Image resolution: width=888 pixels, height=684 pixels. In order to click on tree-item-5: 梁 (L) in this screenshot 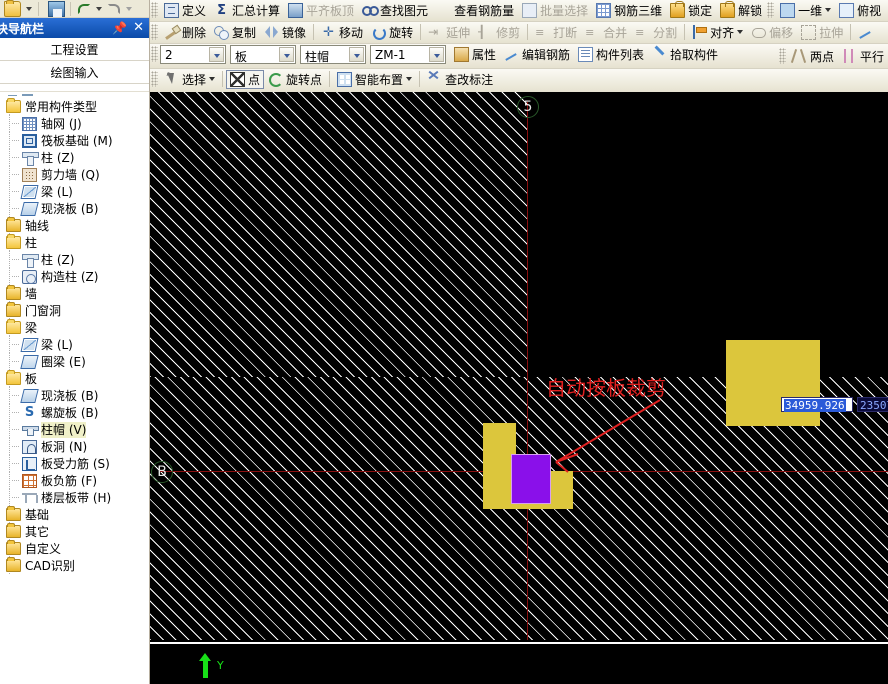, I will do `click(74, 191)`.